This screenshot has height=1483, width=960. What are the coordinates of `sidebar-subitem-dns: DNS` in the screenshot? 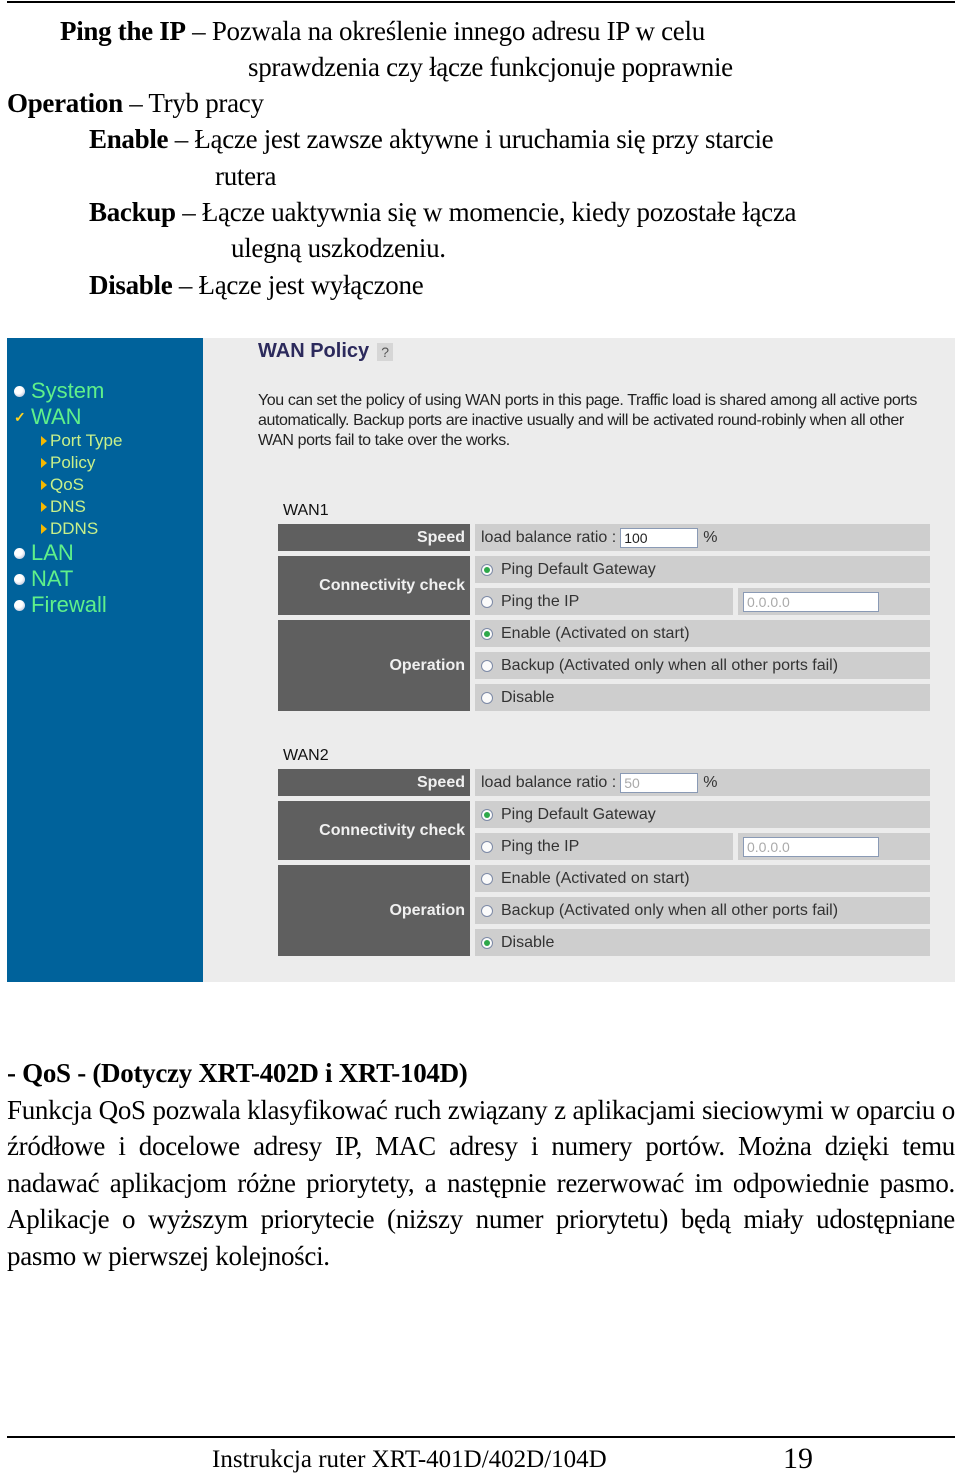 It's located at (68, 507).